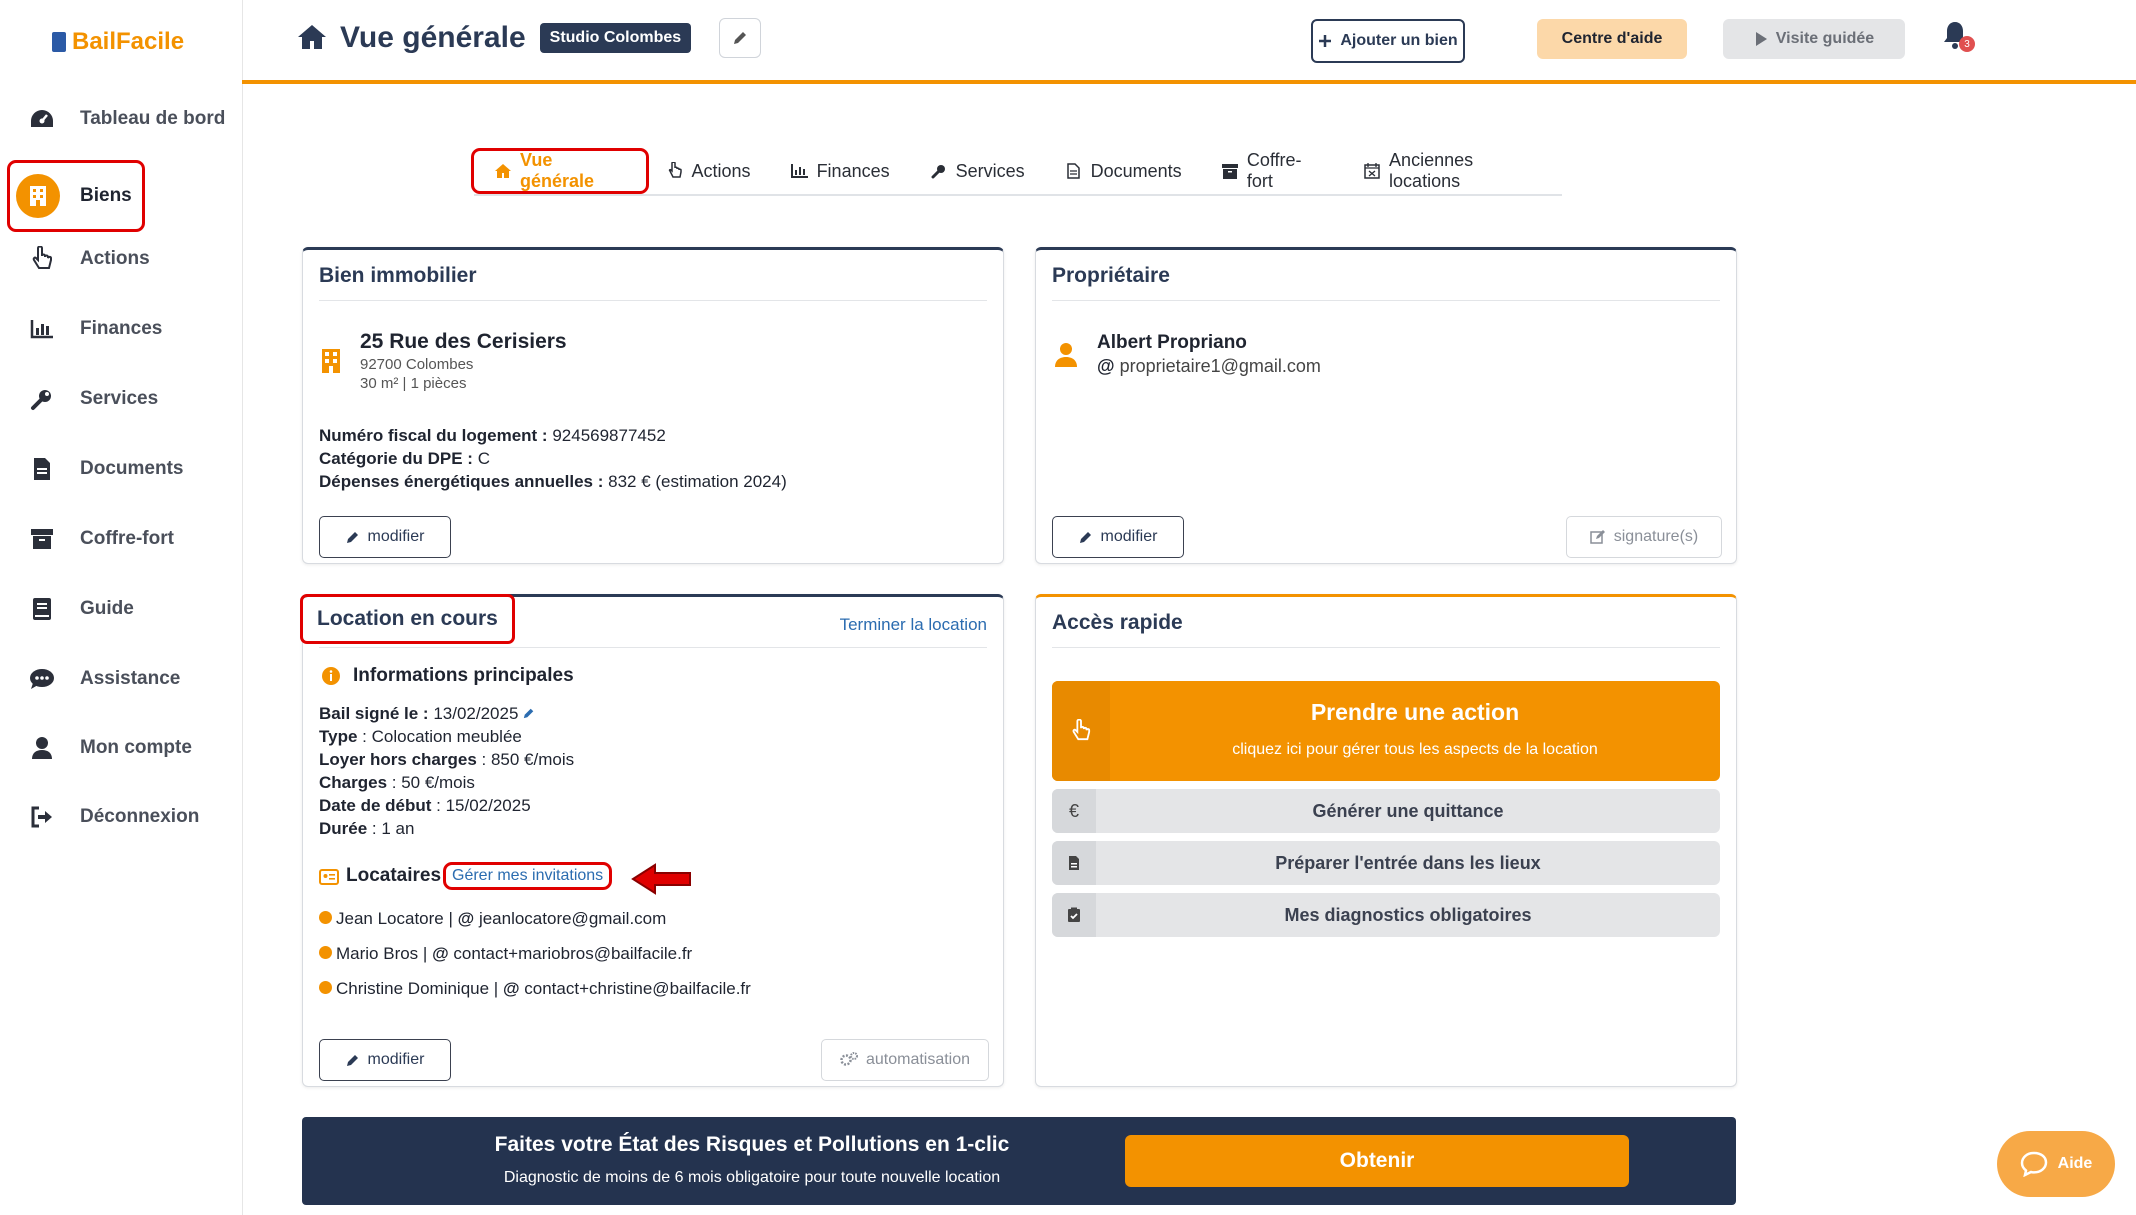  Describe the element at coordinates (374, 713) in the screenshot. I see `bail-label: Bail signé le :` at that location.